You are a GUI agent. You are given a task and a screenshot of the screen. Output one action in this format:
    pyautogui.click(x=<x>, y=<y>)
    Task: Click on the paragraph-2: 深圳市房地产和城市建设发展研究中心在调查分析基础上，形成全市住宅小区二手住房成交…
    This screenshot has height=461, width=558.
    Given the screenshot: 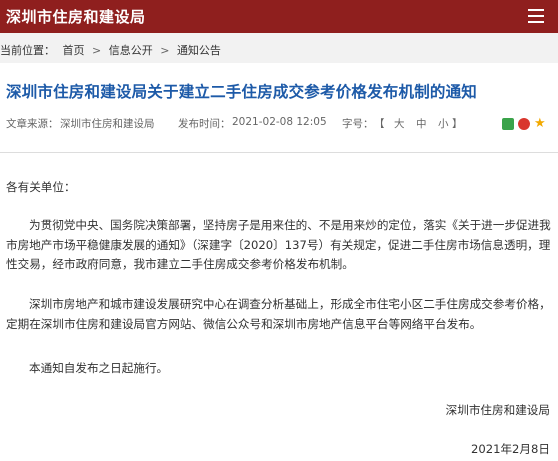 What is the action you would take?
    pyautogui.click(x=278, y=314)
    